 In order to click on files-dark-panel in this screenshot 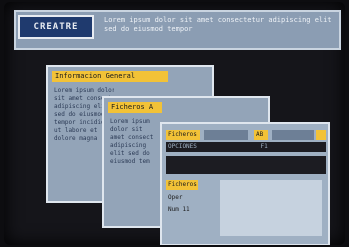, I will do `click(246, 165)`.